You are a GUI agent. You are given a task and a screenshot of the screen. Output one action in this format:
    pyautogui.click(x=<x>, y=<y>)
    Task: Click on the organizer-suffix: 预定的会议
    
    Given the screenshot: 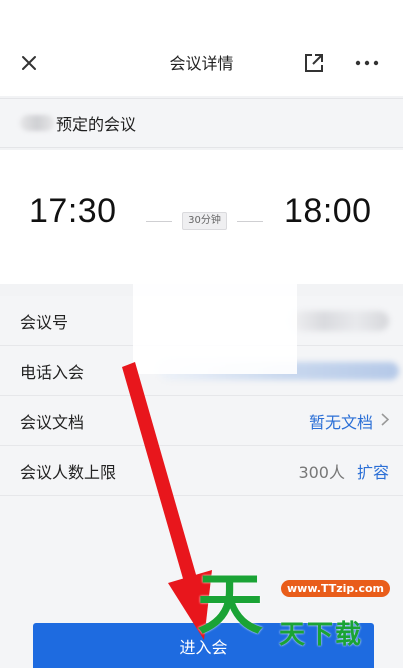 What is the action you would take?
    pyautogui.click(x=96, y=124)
    